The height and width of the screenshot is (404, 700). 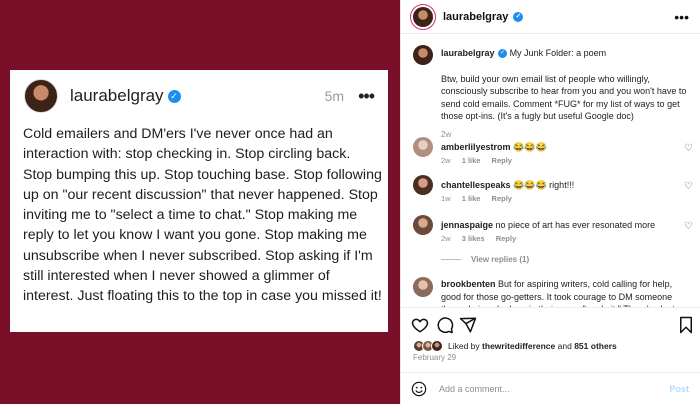 What do you see at coordinates (437, 346) in the screenshot?
I see `liker-avatar` at bounding box center [437, 346].